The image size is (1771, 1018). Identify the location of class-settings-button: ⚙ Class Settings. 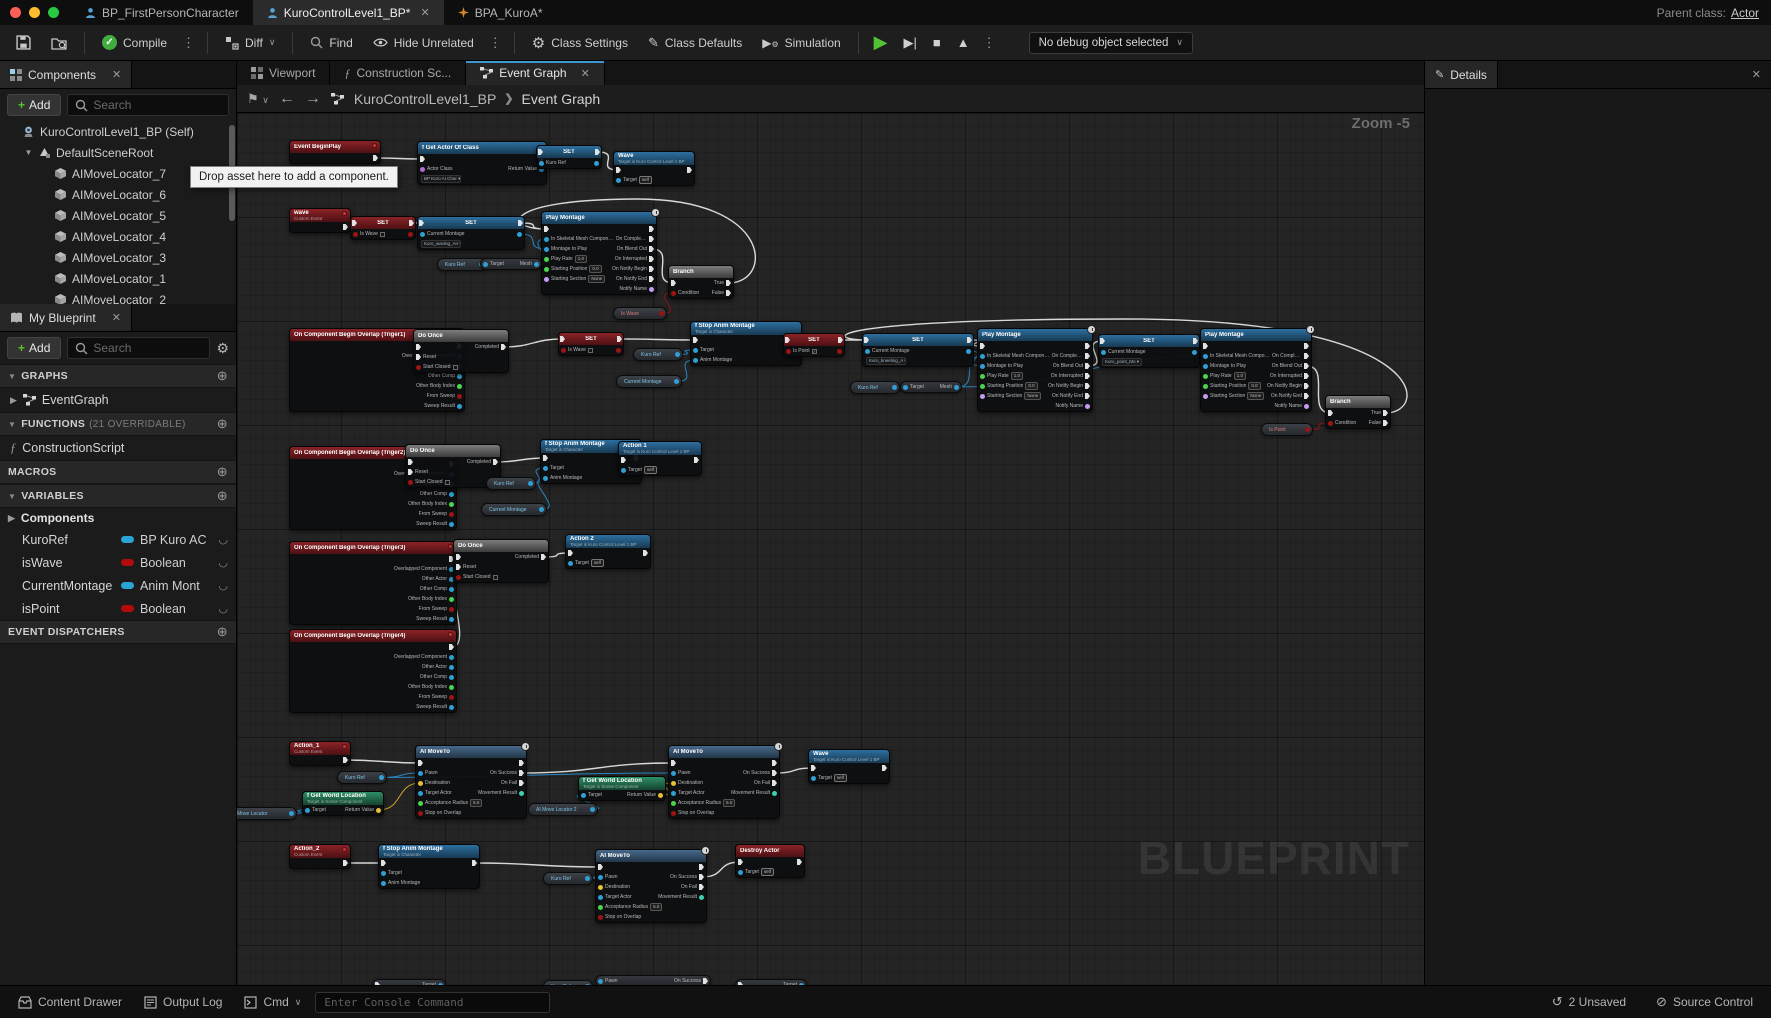
(580, 43).